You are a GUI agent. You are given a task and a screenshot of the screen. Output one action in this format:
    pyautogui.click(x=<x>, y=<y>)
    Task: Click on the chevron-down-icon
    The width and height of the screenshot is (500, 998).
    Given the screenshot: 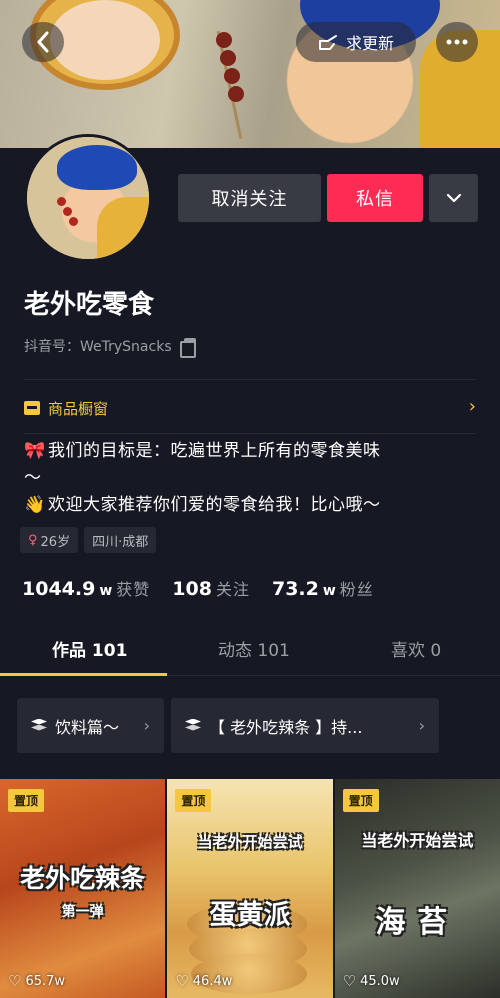 What is the action you would take?
    pyautogui.click(x=453, y=198)
    